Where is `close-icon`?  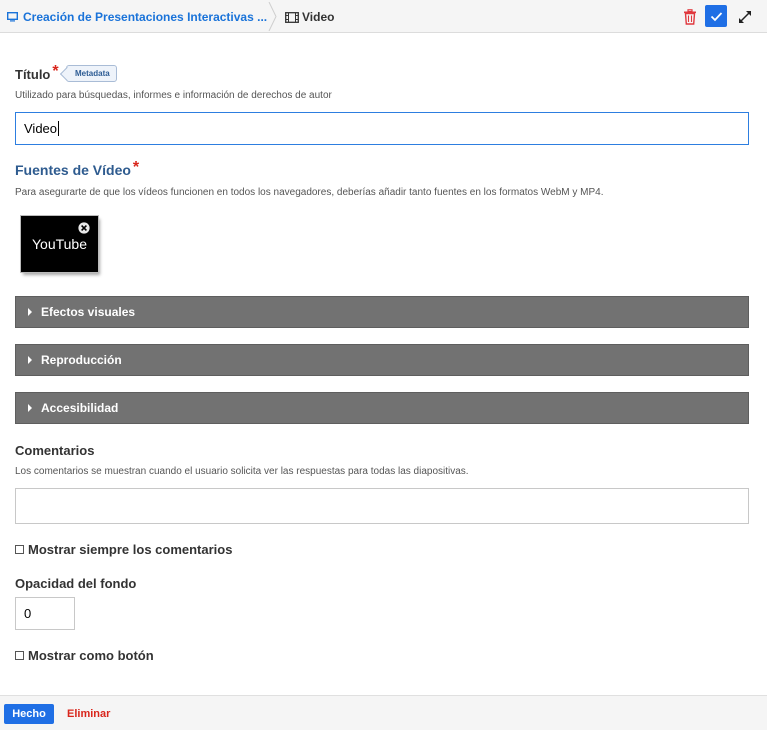 close-icon is located at coordinates (84, 228).